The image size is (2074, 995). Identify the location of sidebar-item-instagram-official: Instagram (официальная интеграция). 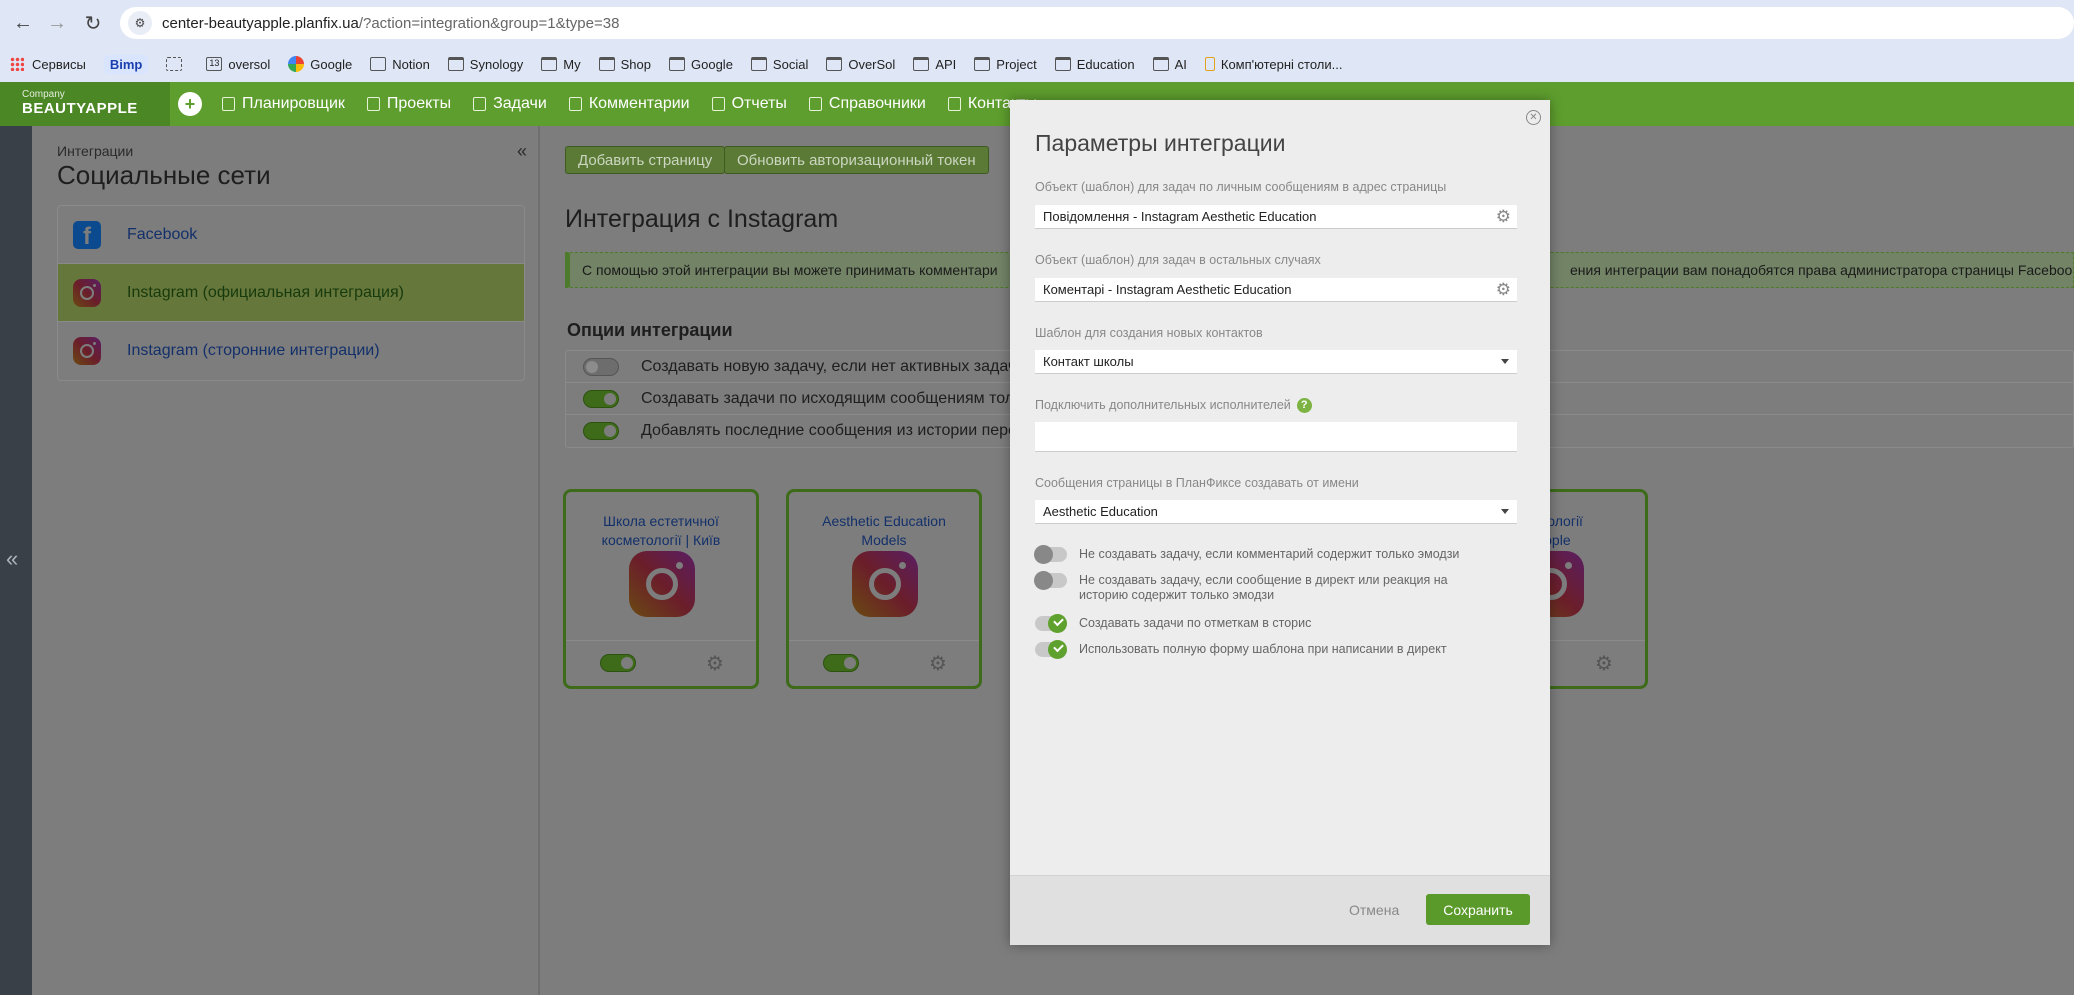
(291, 293).